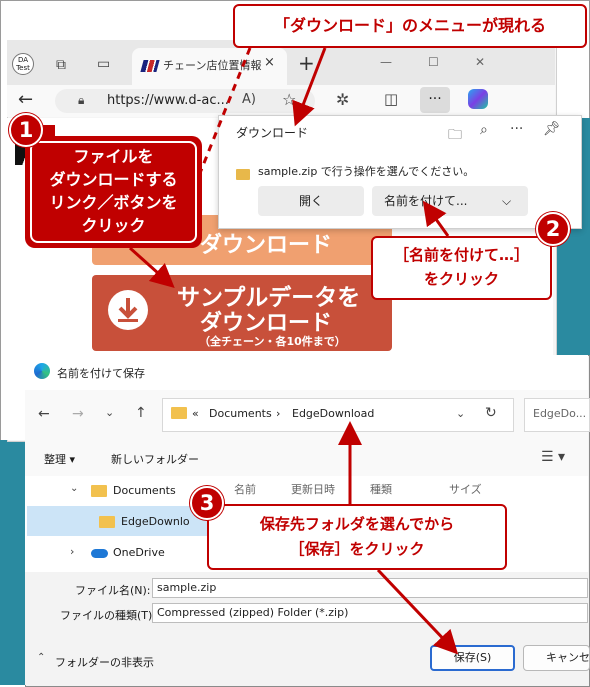 The image size is (590, 687). What do you see at coordinates (113, 191) in the screenshot?
I see `callout-step1-text: ファイルを ダウンロードする リンク／ボタンを クリック` at bounding box center [113, 191].